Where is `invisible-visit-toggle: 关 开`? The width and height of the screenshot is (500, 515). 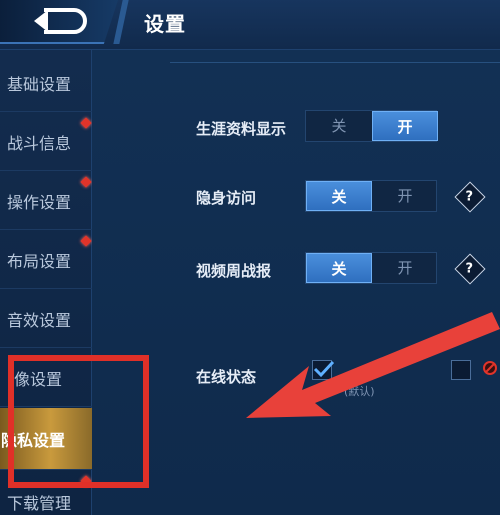
invisible-visit-toggle: 关 开 is located at coordinates (371, 196).